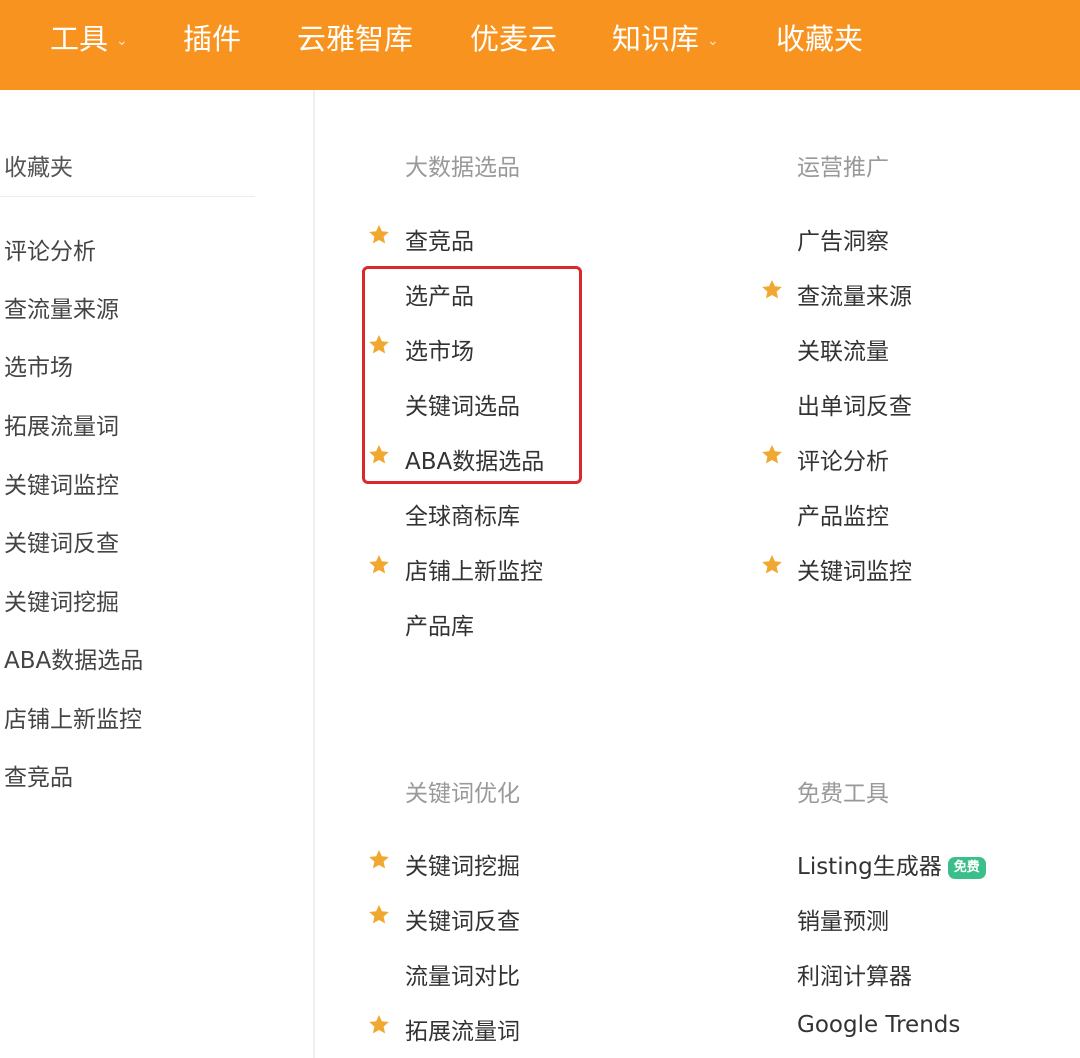  I want to click on section-title-free-tools: 免费工具, so click(843, 794).